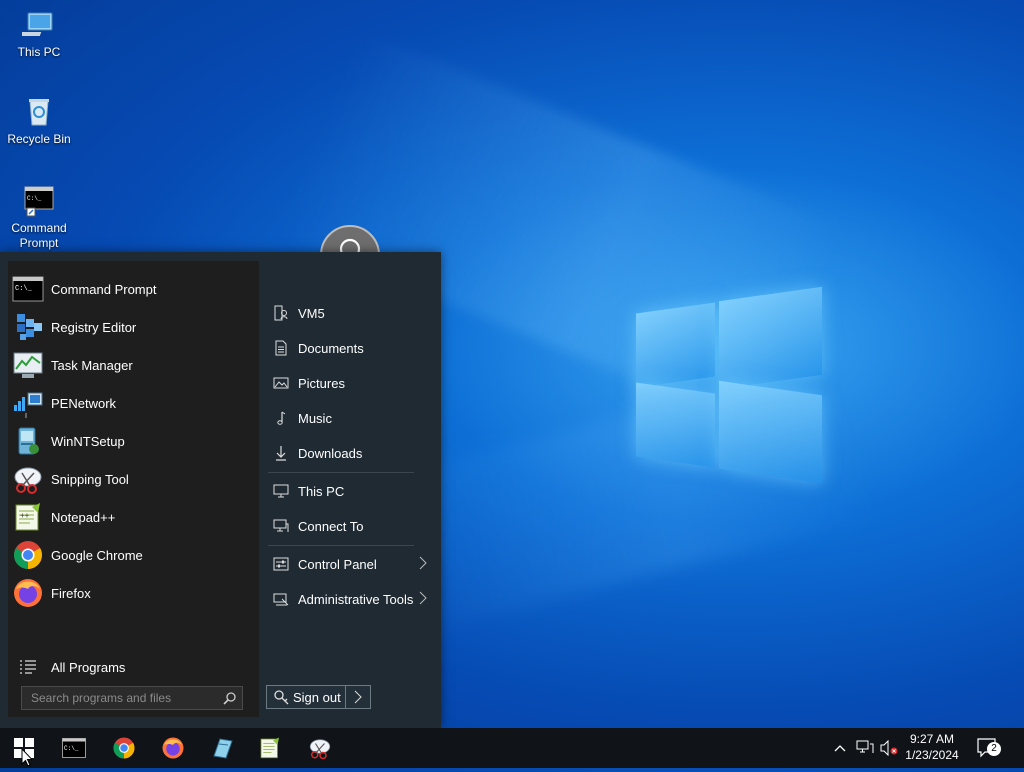 Image resolution: width=1024 pixels, height=772 pixels. What do you see at coordinates (230, 698) in the screenshot?
I see `search-icon` at bounding box center [230, 698].